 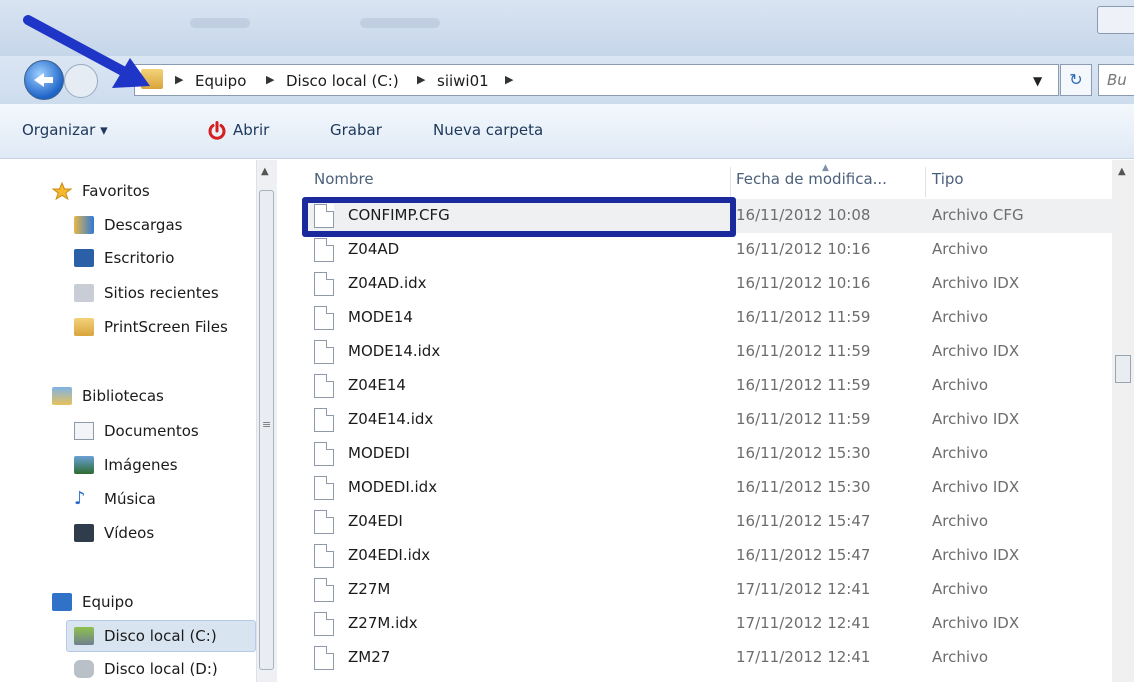 What do you see at coordinates (707, 454) in the screenshot?
I see `table-row: MODEDI 16/11/2012 15:30 Archivo` at bounding box center [707, 454].